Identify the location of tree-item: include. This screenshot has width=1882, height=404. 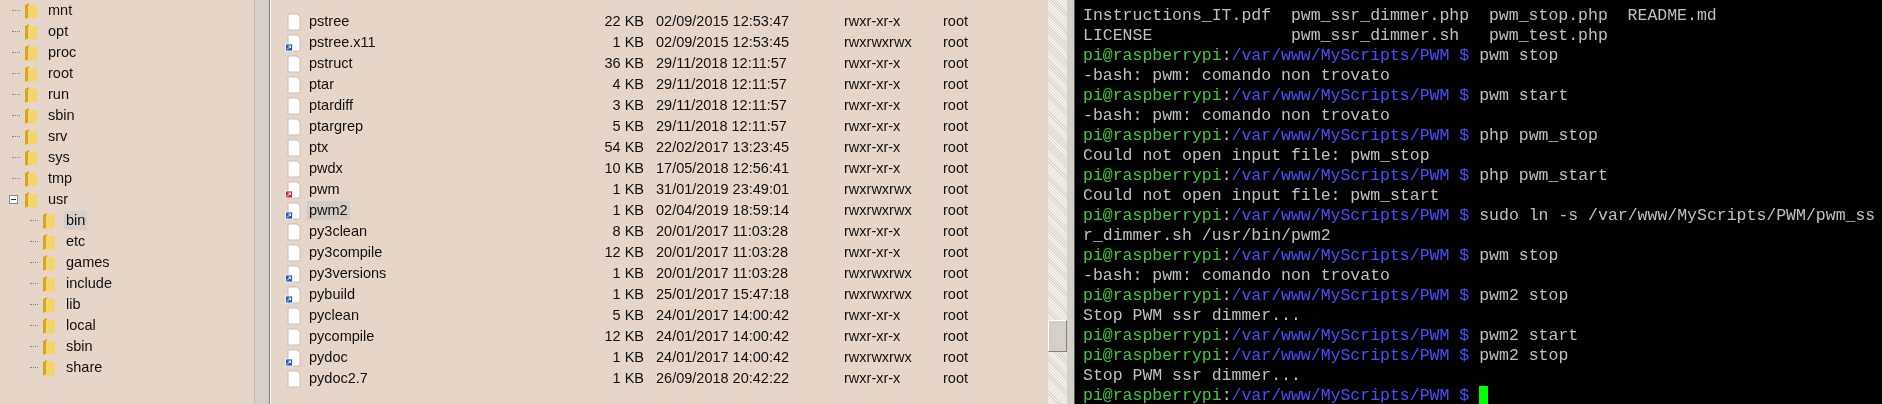
(89, 283).